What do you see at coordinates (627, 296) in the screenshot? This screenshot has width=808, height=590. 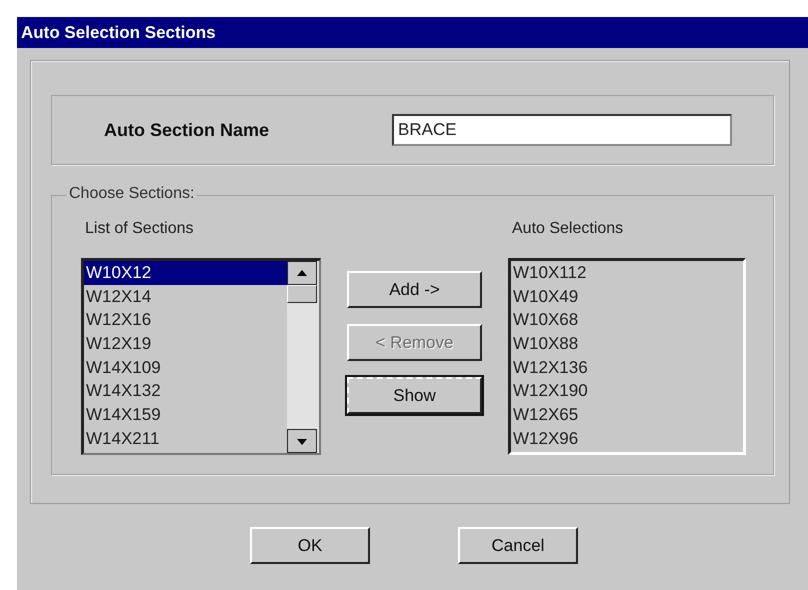 I see `list-item: W10X49` at bounding box center [627, 296].